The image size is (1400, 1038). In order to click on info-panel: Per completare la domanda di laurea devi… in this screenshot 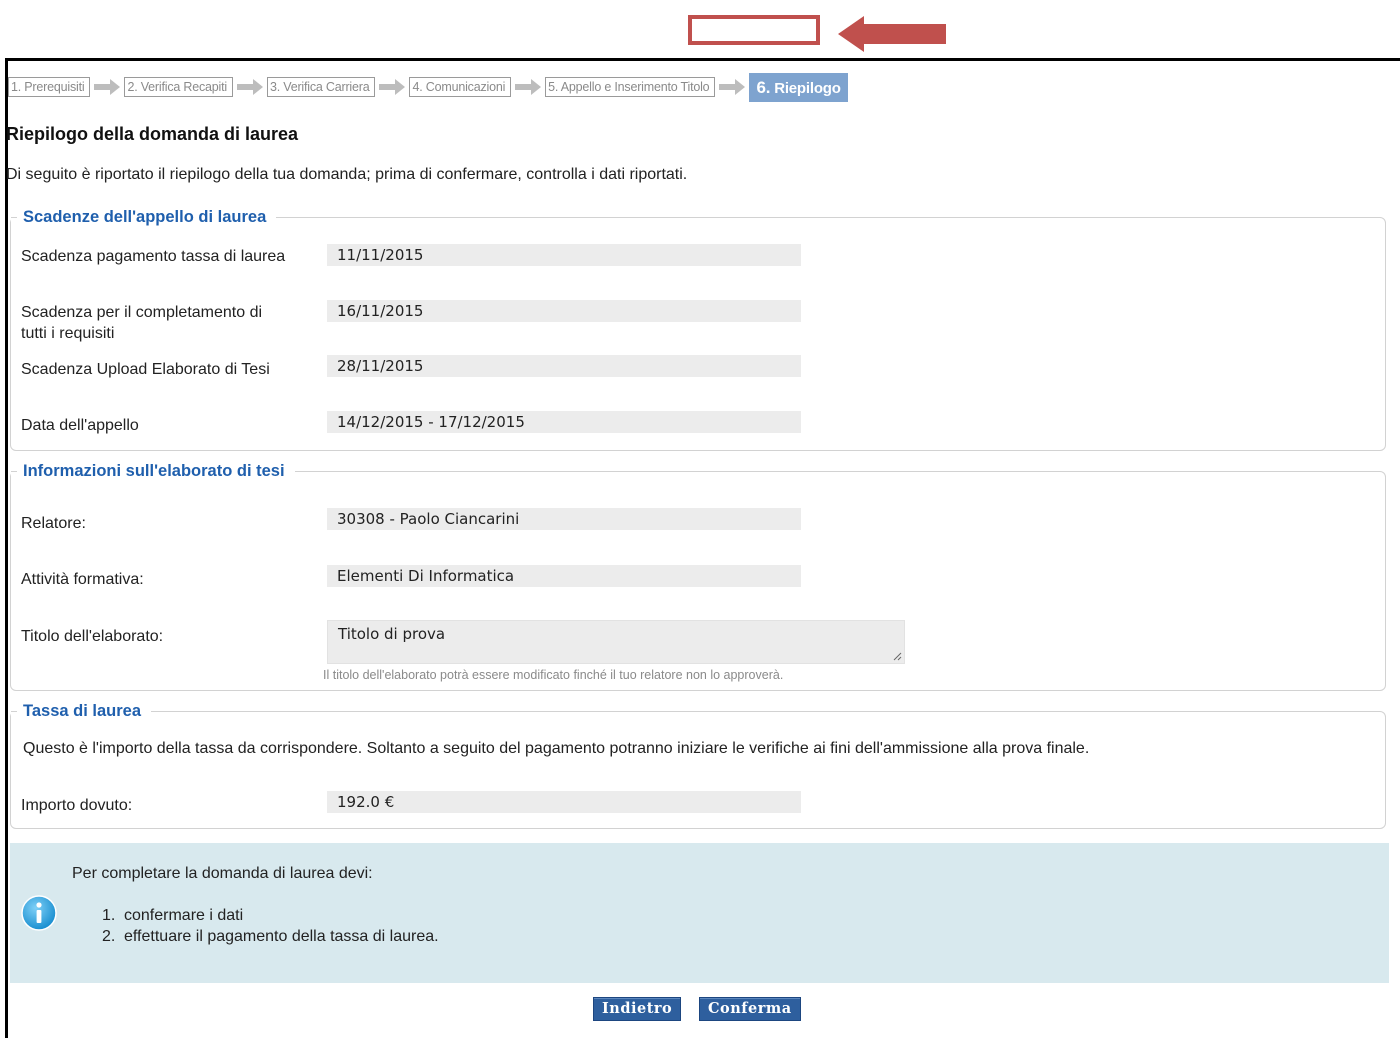, I will do `click(699, 913)`.